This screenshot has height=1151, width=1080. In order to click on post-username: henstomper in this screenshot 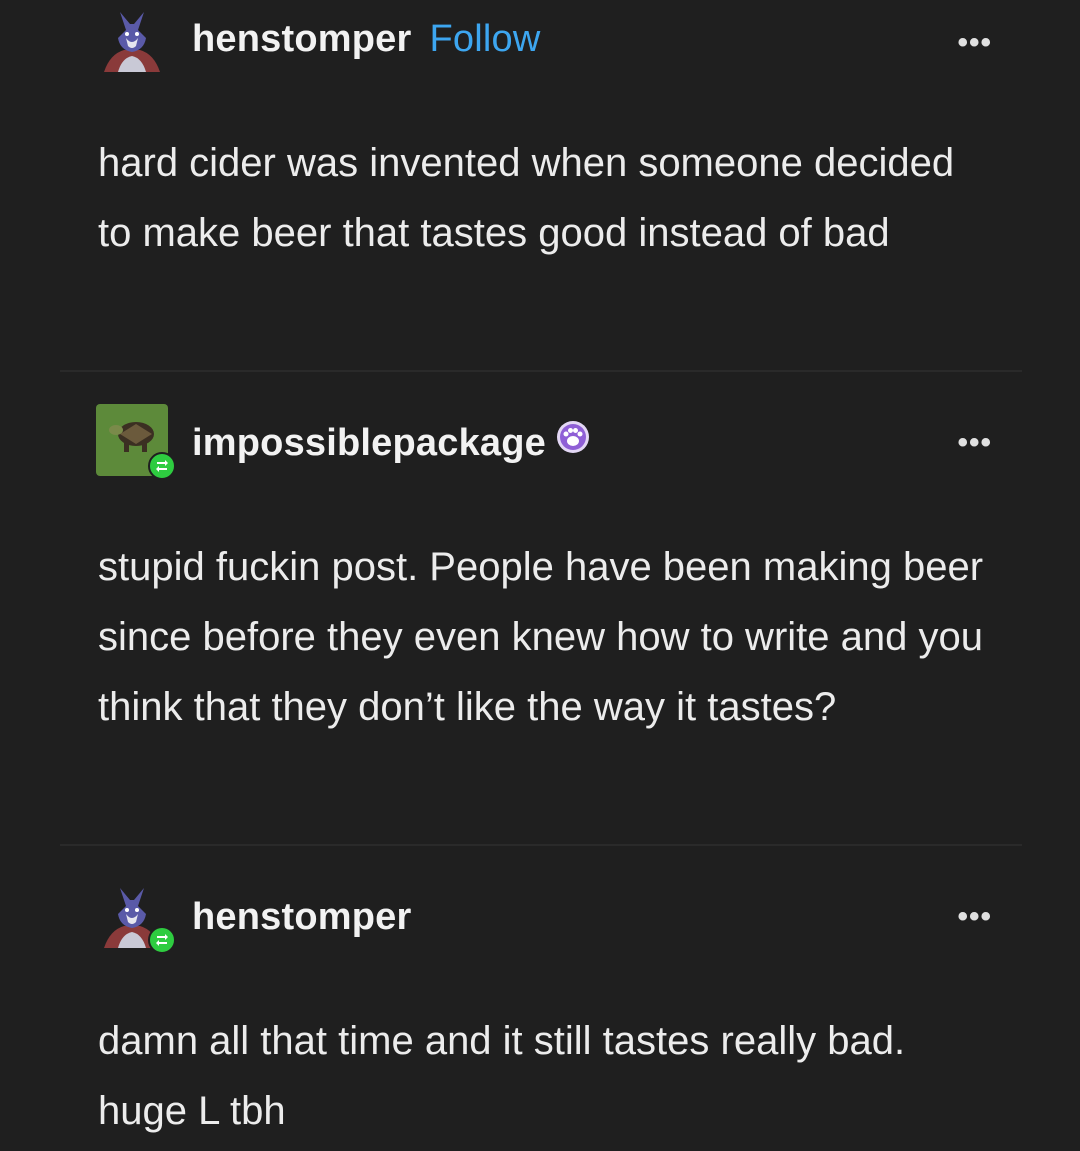, I will do `click(301, 917)`.